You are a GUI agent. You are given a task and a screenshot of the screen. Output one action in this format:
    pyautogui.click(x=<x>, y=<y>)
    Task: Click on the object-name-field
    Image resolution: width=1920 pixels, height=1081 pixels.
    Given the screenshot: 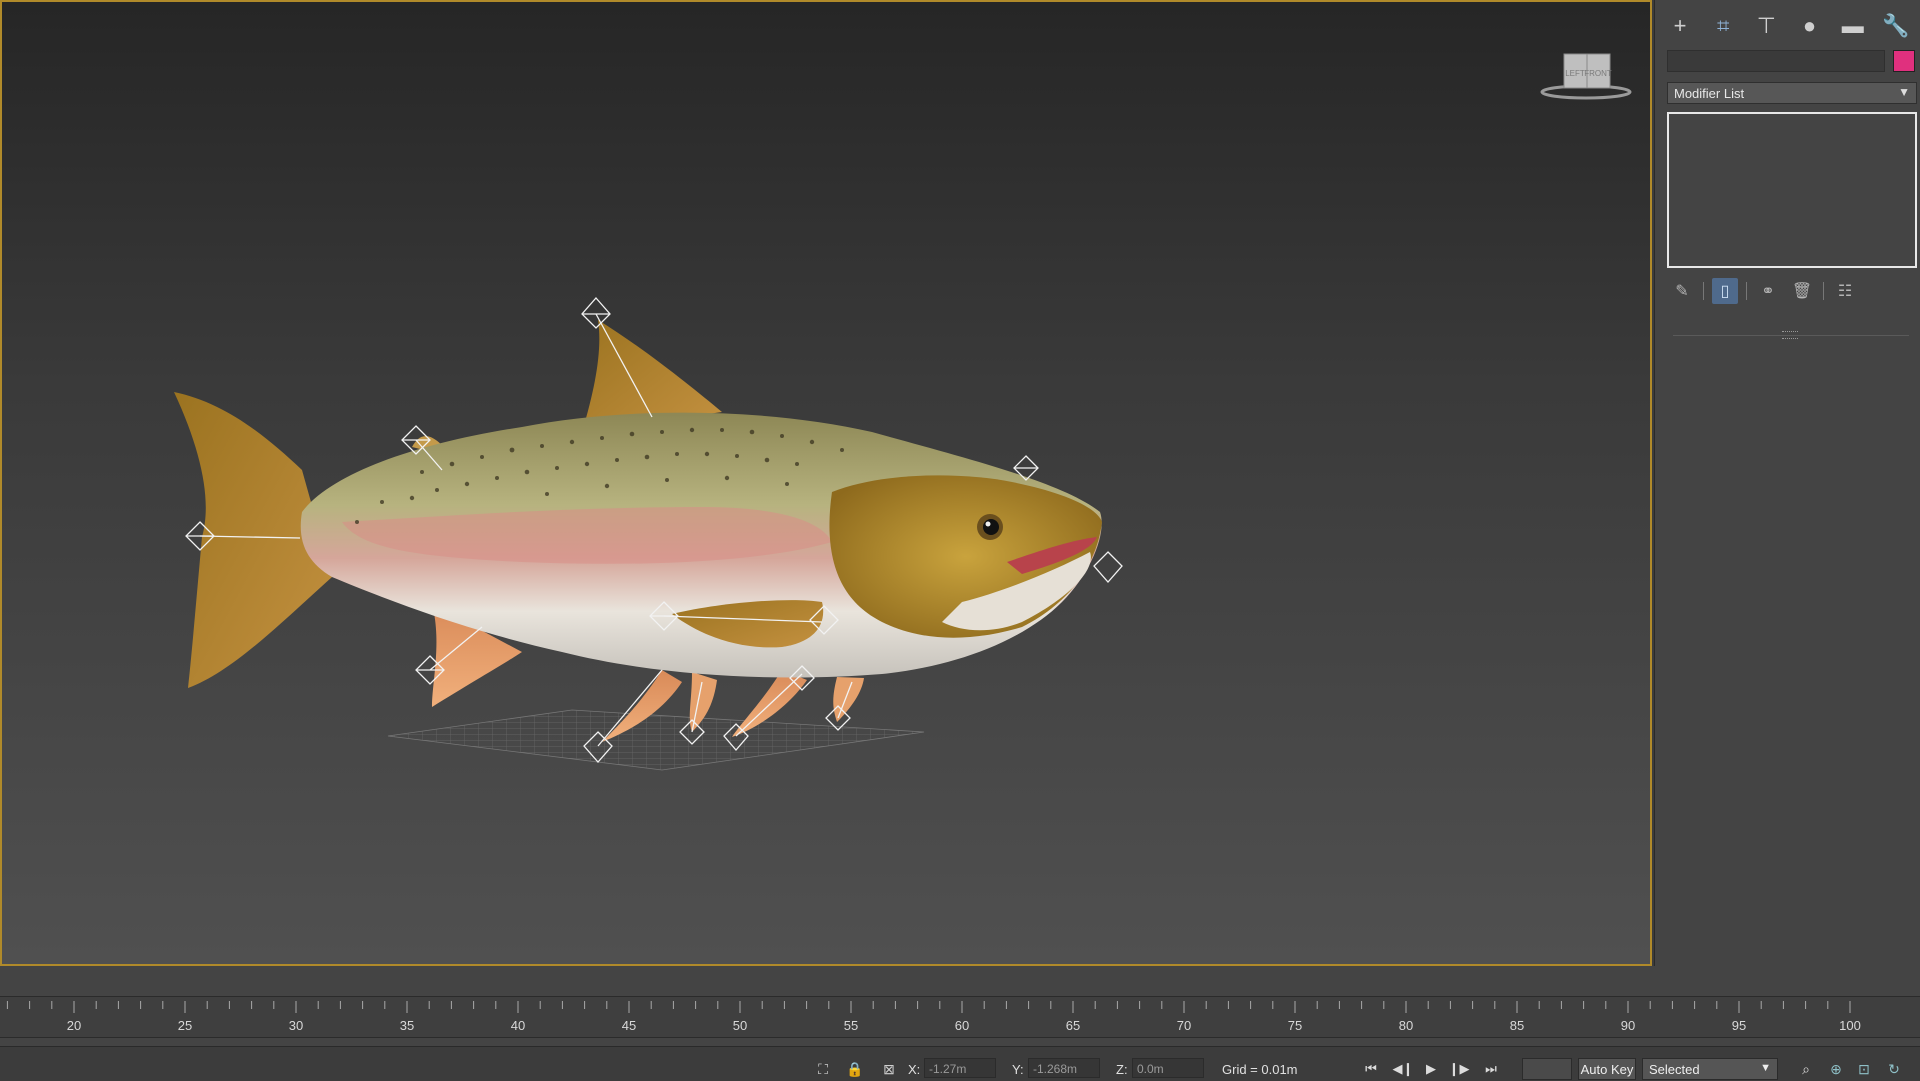 What is the action you would take?
    pyautogui.click(x=1776, y=61)
    